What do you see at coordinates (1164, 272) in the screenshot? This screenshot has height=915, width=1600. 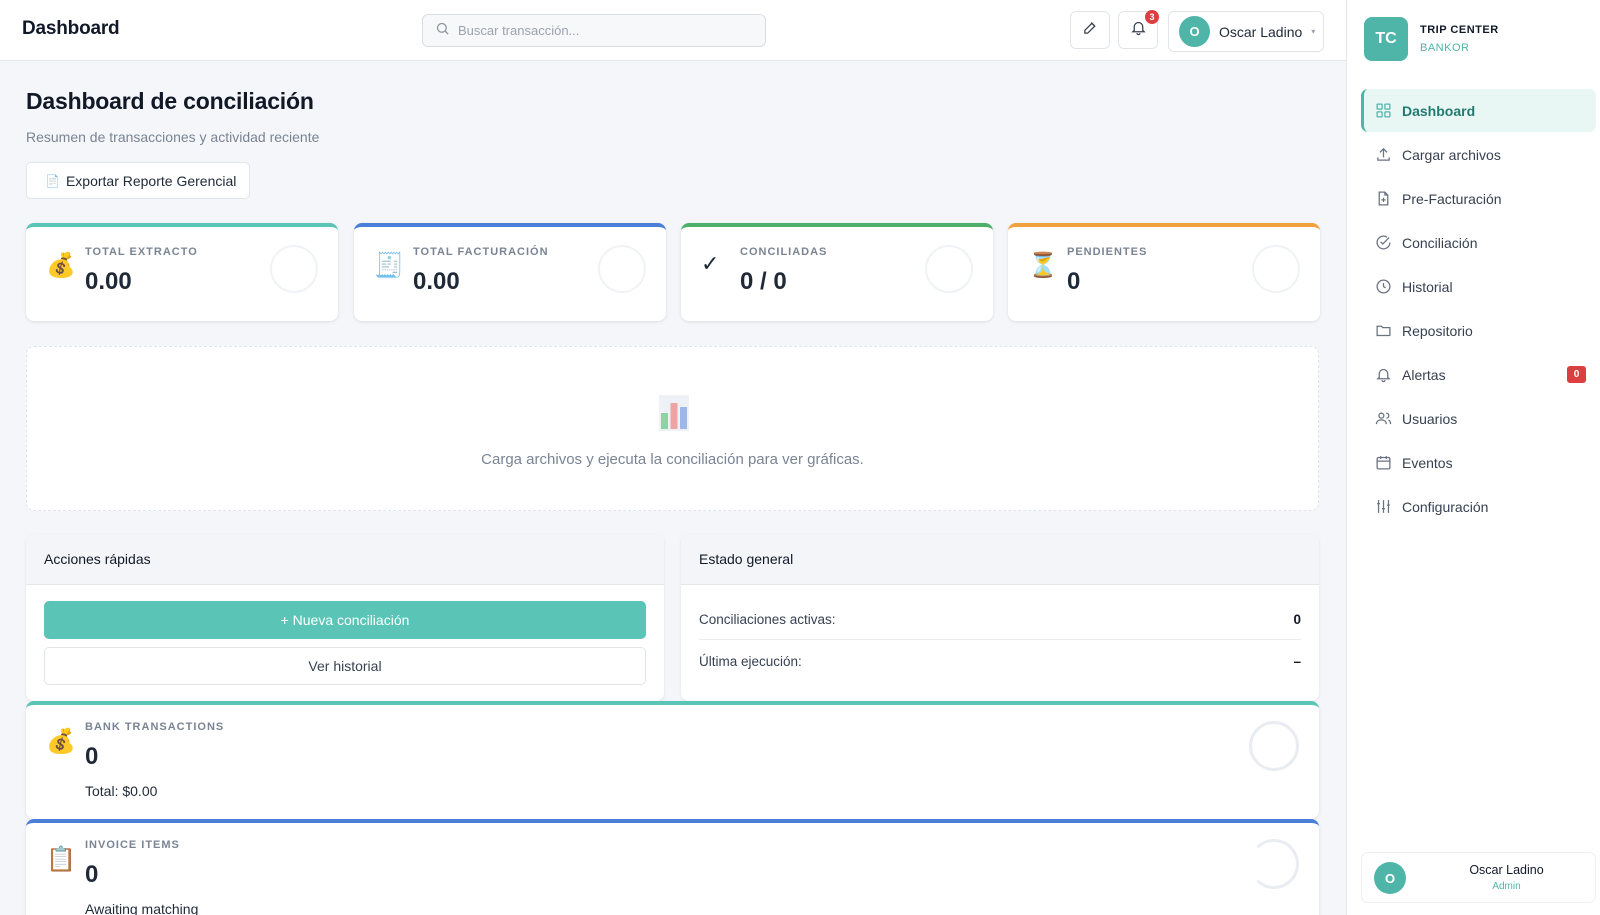 I see `stat-card-pendientes: ⏳ PENDIENTES 0` at bounding box center [1164, 272].